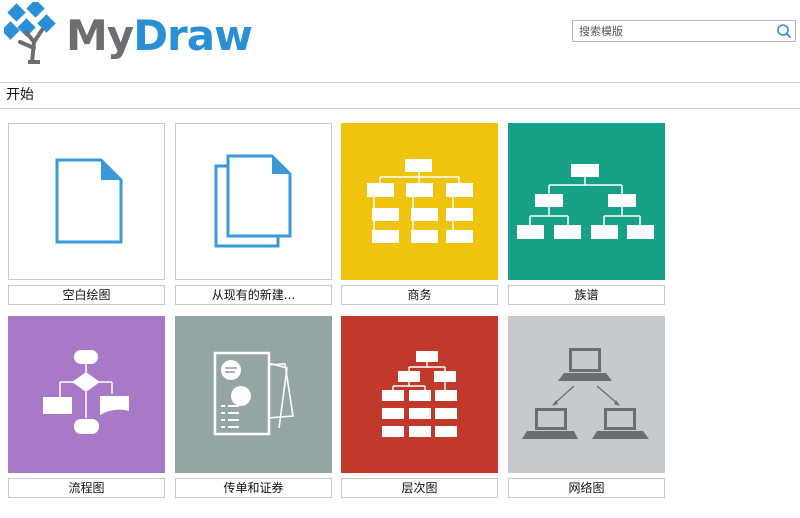 The height and width of the screenshot is (518, 800). I want to click on template-tile-blank, so click(86, 201).